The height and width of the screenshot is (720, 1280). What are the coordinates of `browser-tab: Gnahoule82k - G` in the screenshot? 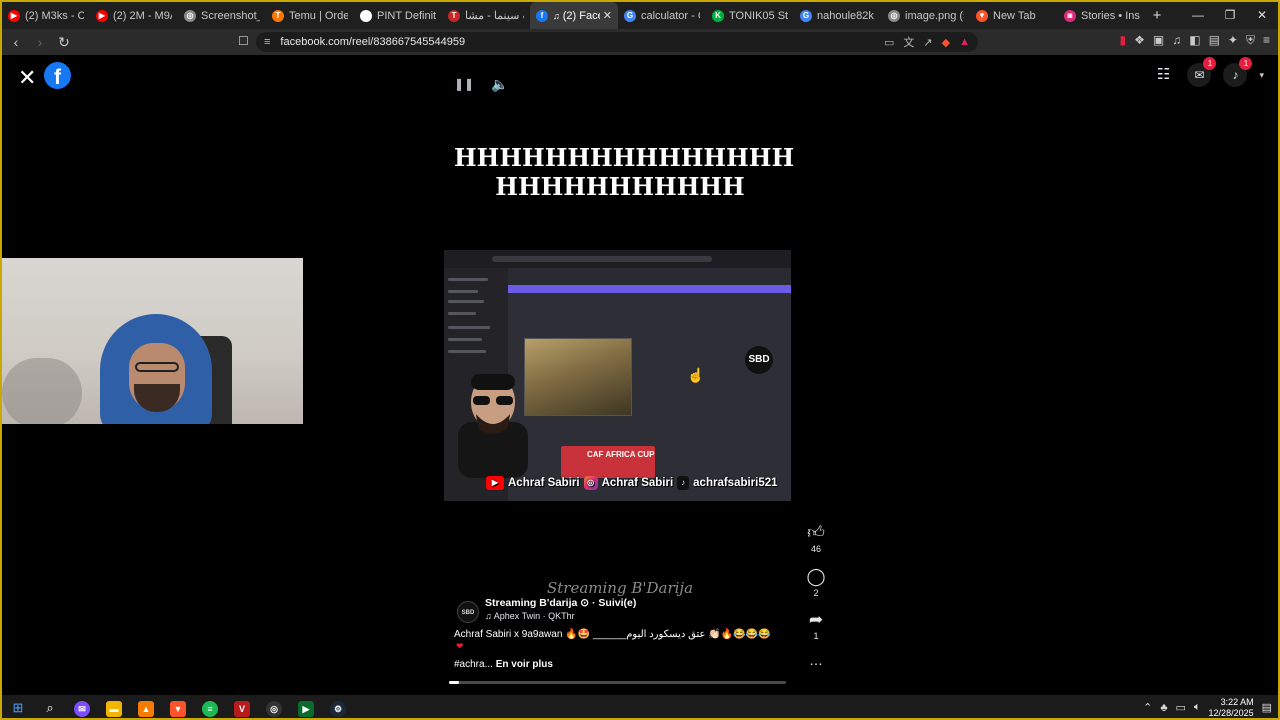 It's located at (838, 15).